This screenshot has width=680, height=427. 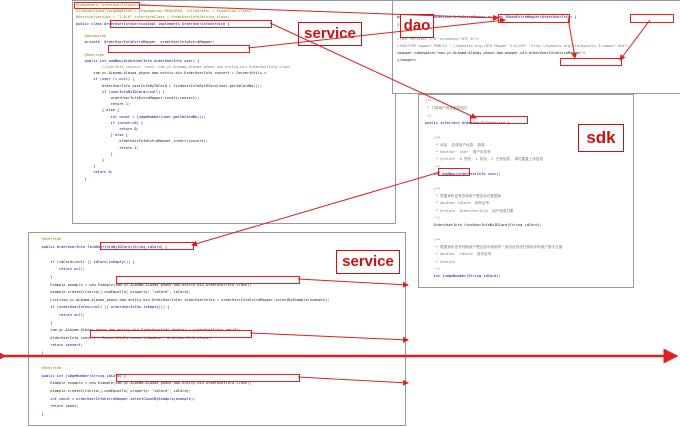 I want to click on highlight-box-bottom-convert, so click(x=171, y=334).